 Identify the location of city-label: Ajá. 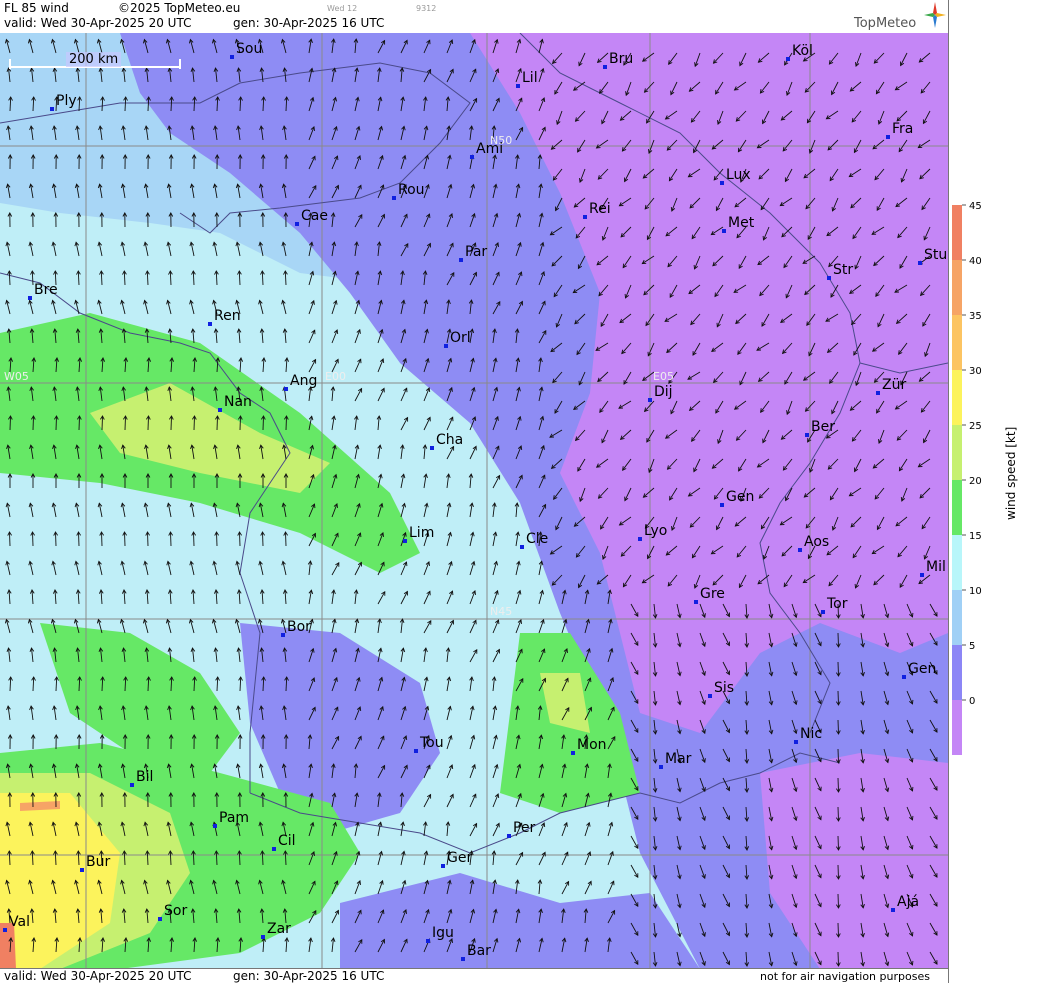
(908, 902).